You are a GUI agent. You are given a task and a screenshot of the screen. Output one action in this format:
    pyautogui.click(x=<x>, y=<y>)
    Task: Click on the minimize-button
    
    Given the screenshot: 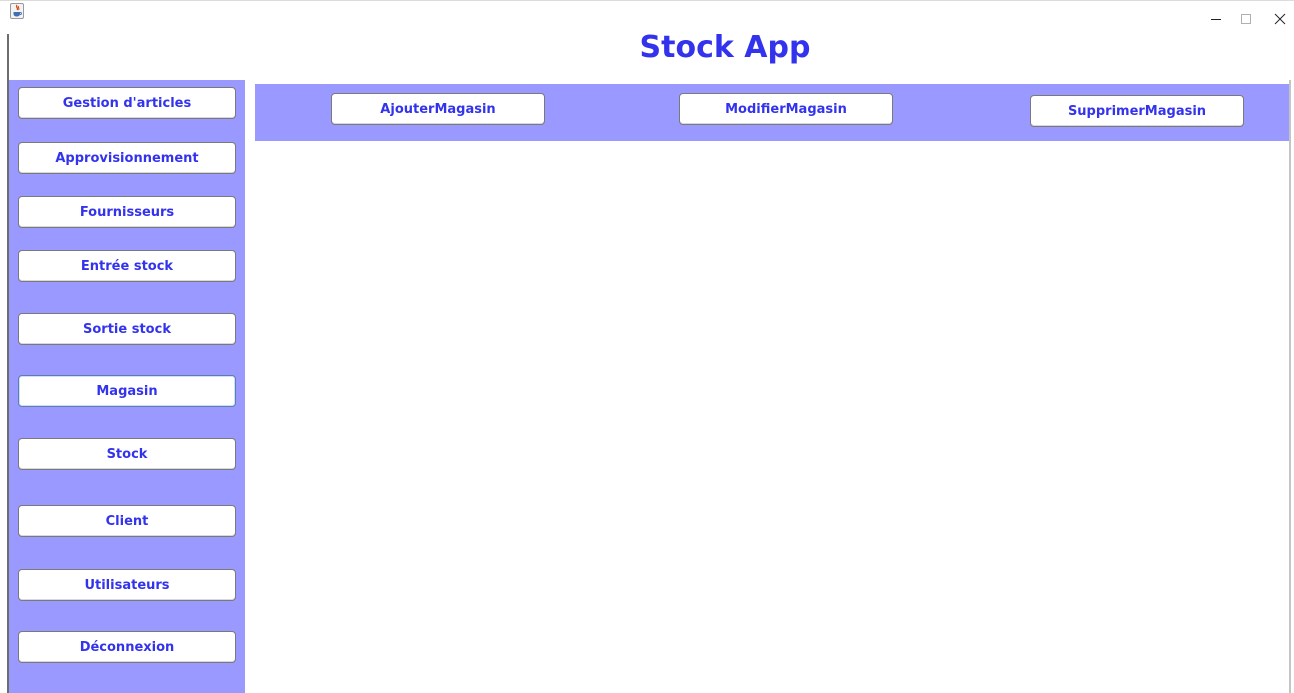 What is the action you would take?
    pyautogui.click(x=1216, y=19)
    